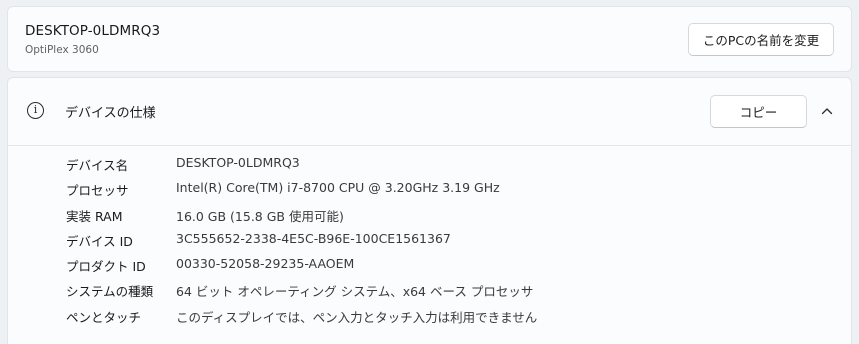 The image size is (859, 344). Describe the element at coordinates (357, 317) in the screenshot. I see `spec-value: このディスプレイでは、ペン入力とタッチ入力は利用できません` at that location.